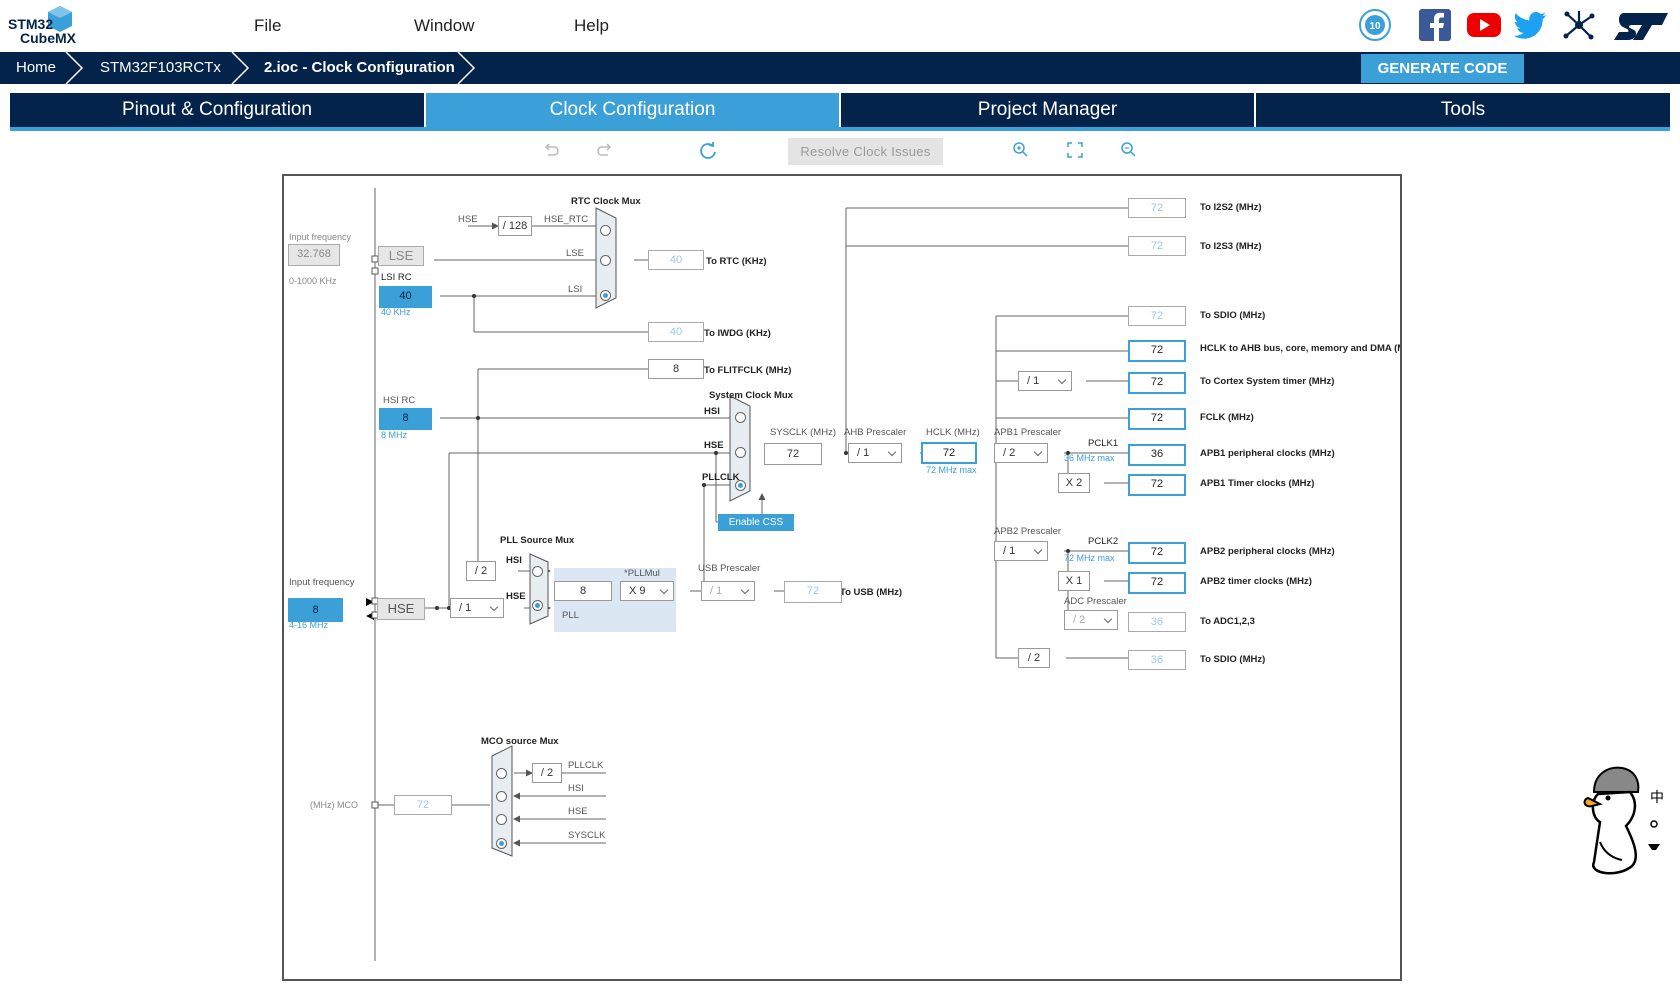  Describe the element at coordinates (314, 255) in the screenshot. I see `lse-frequency-input: 32.768` at that location.